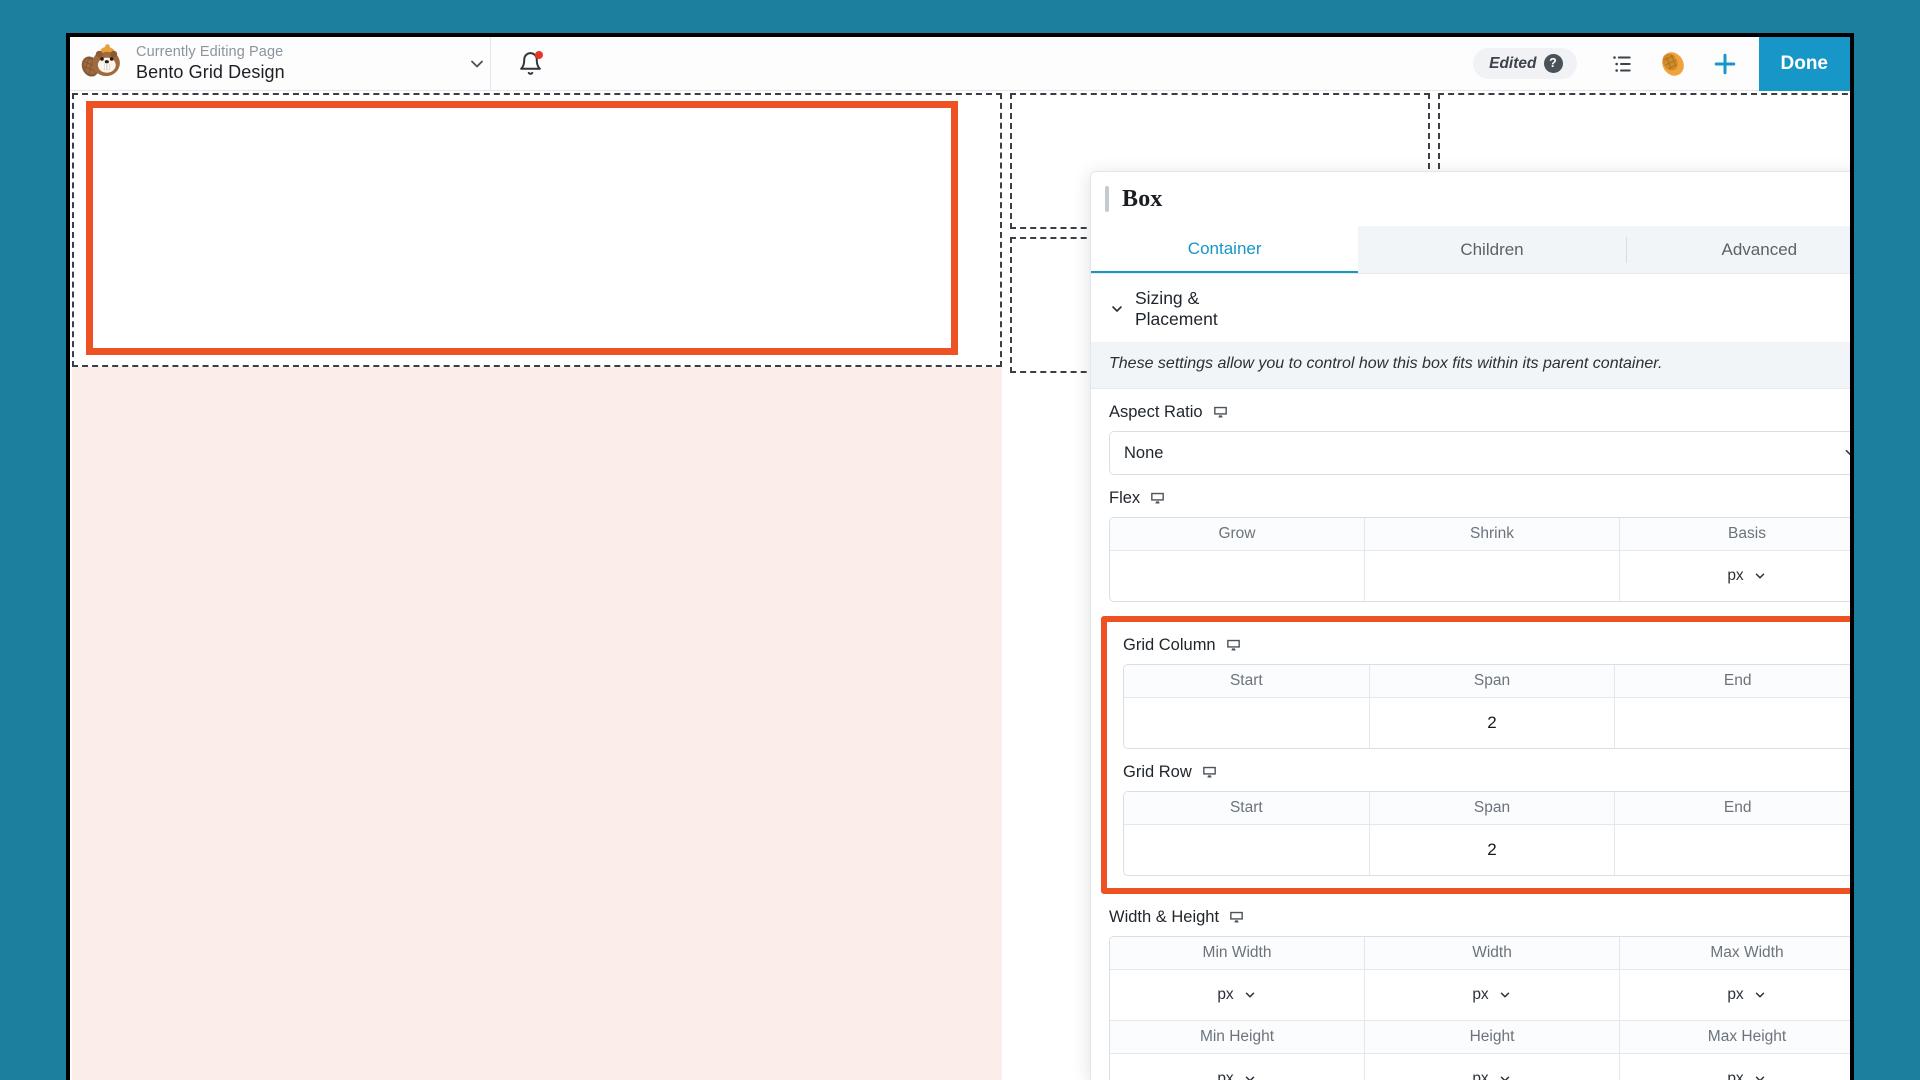  I want to click on min-height-unit-select: px, so click(1236, 1075).